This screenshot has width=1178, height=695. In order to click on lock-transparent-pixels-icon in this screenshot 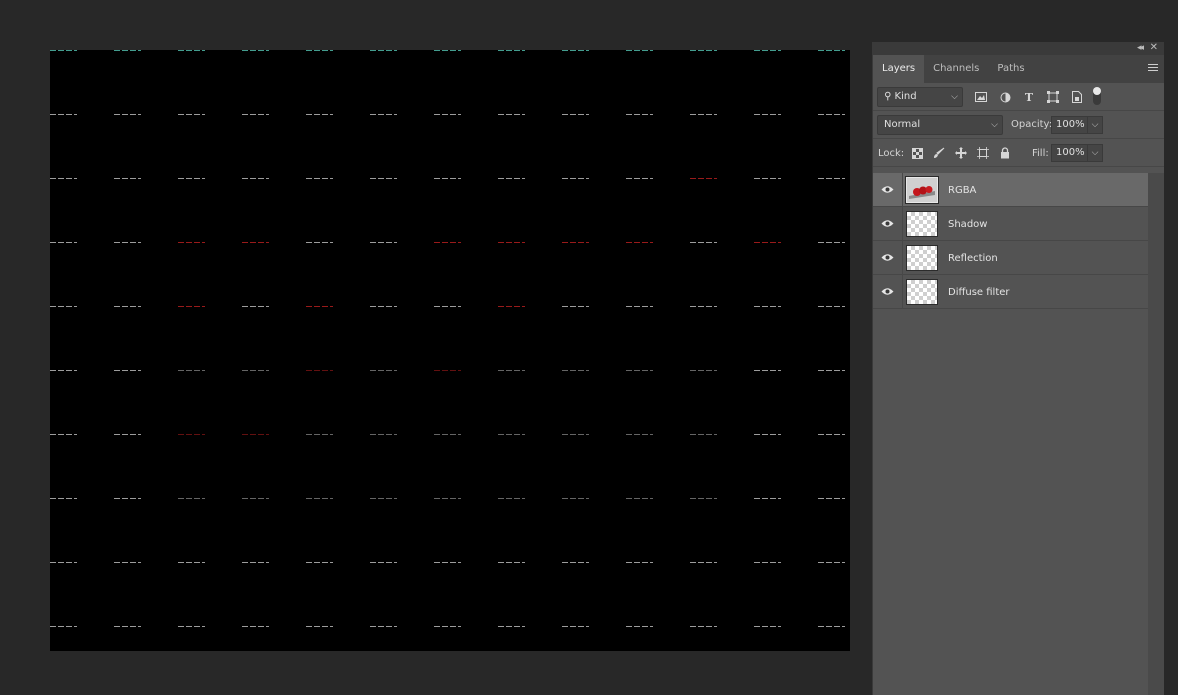, I will do `click(917, 153)`.